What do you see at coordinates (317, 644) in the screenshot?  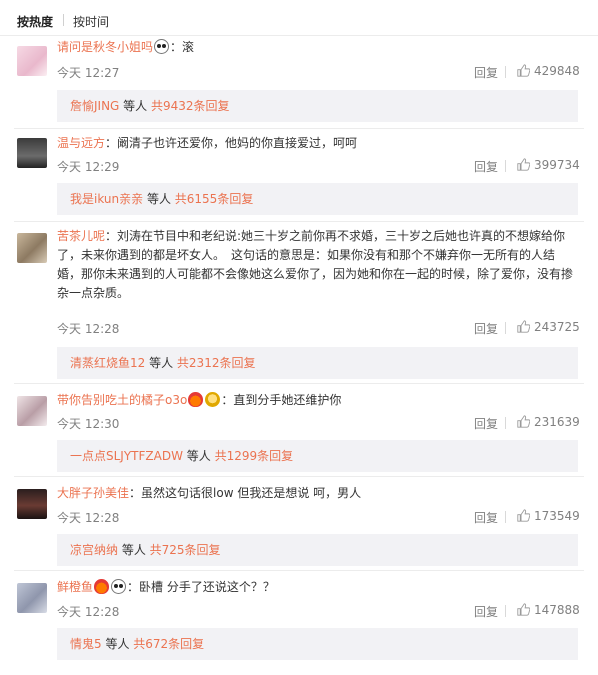 I see `sub-reply-summary: 情鬼5 等人 共672条回复` at bounding box center [317, 644].